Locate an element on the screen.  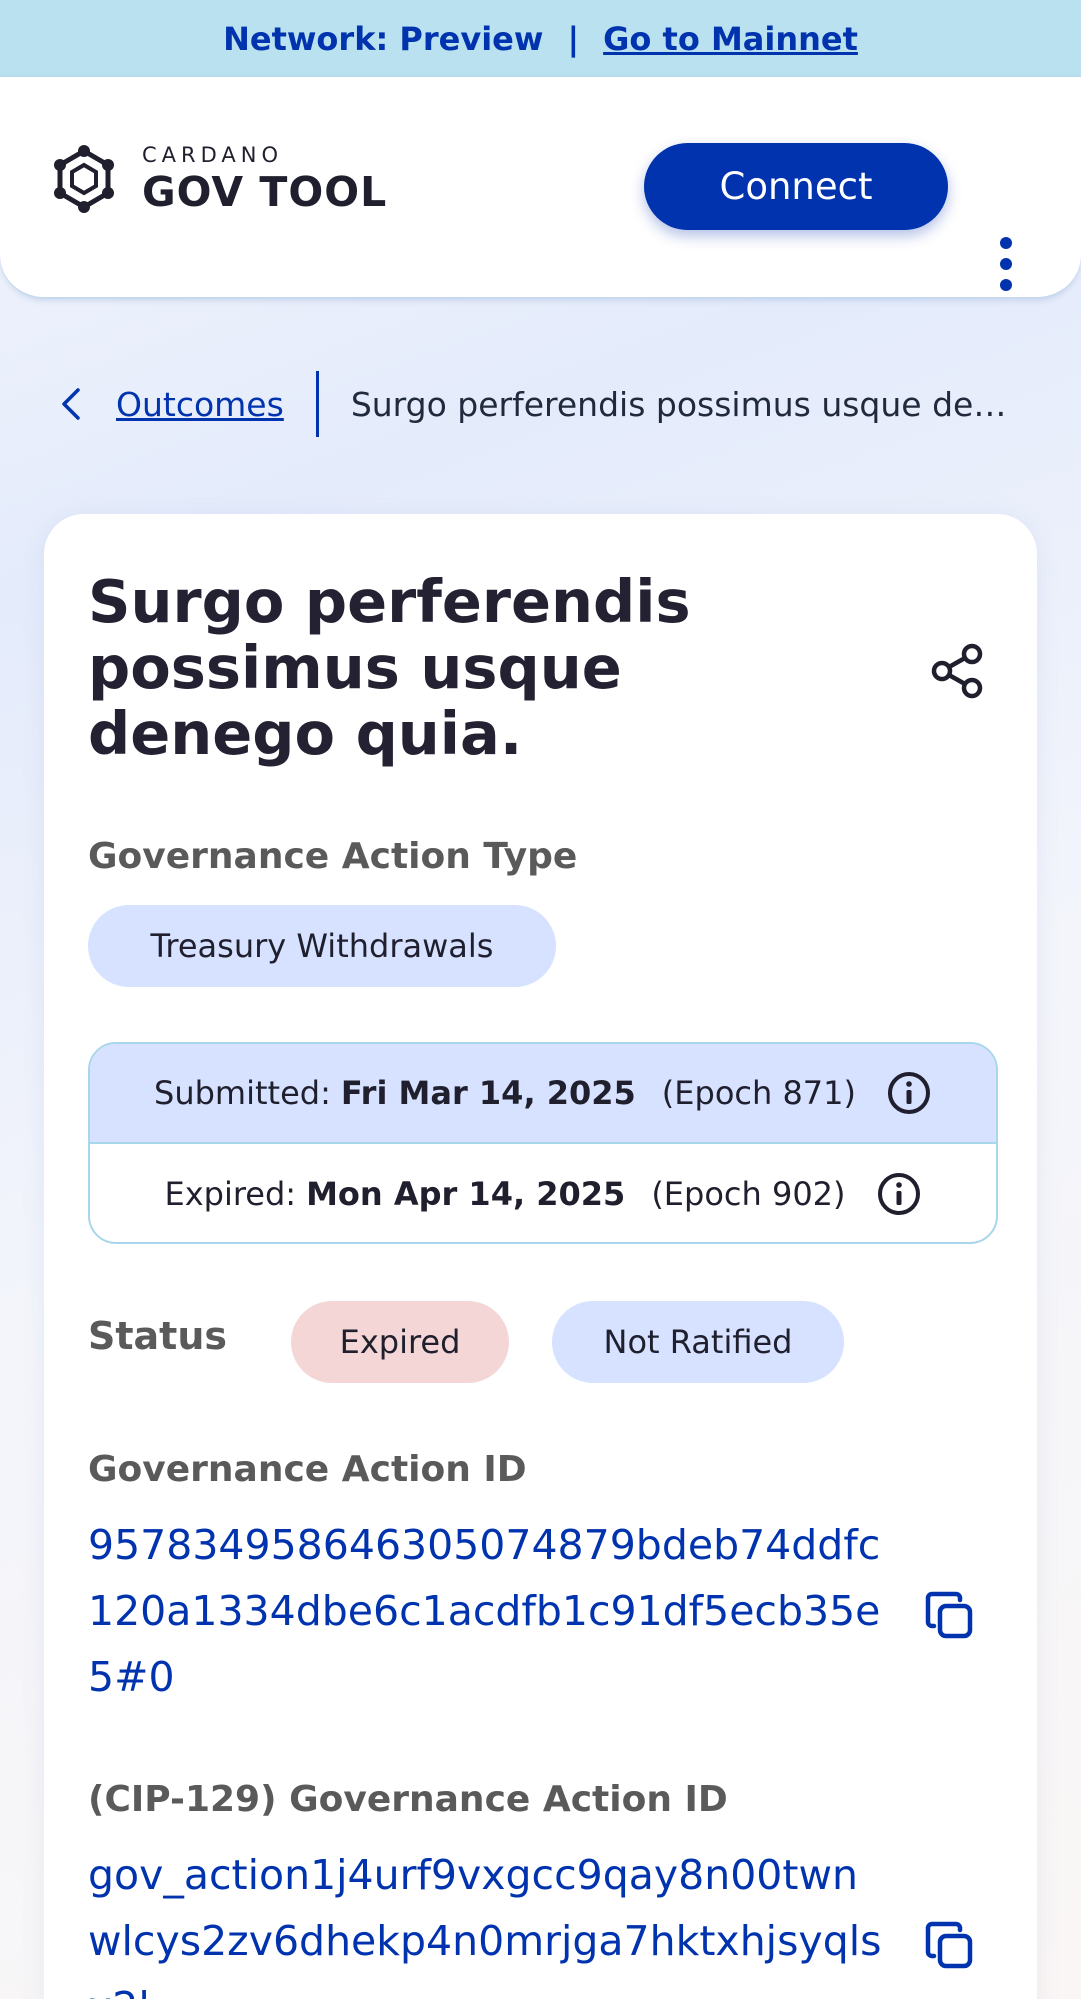
expired-label: Expired: is located at coordinates (230, 1194).